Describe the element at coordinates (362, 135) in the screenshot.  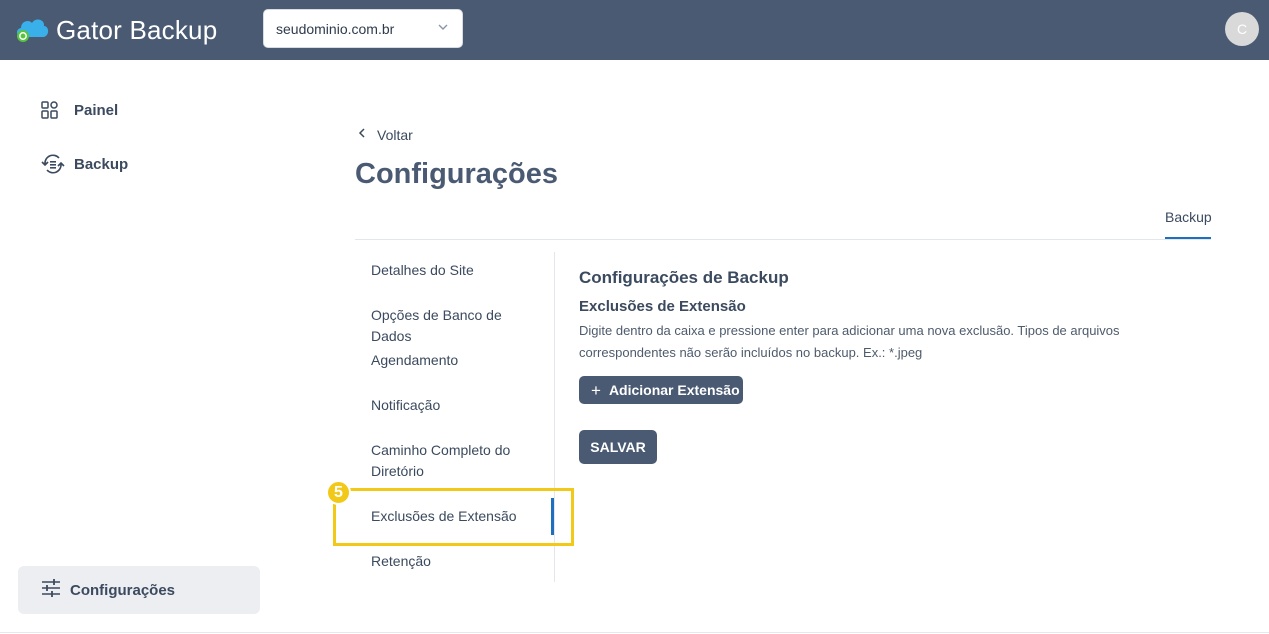
I see `chevron-left-icon` at that location.